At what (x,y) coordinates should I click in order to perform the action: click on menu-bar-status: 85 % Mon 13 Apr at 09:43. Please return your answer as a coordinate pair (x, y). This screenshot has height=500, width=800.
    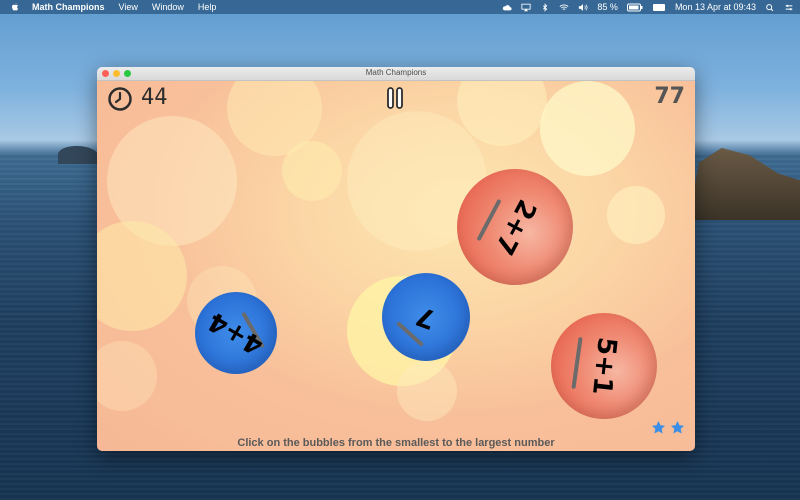
    Looking at the image, I should click on (648, 7).